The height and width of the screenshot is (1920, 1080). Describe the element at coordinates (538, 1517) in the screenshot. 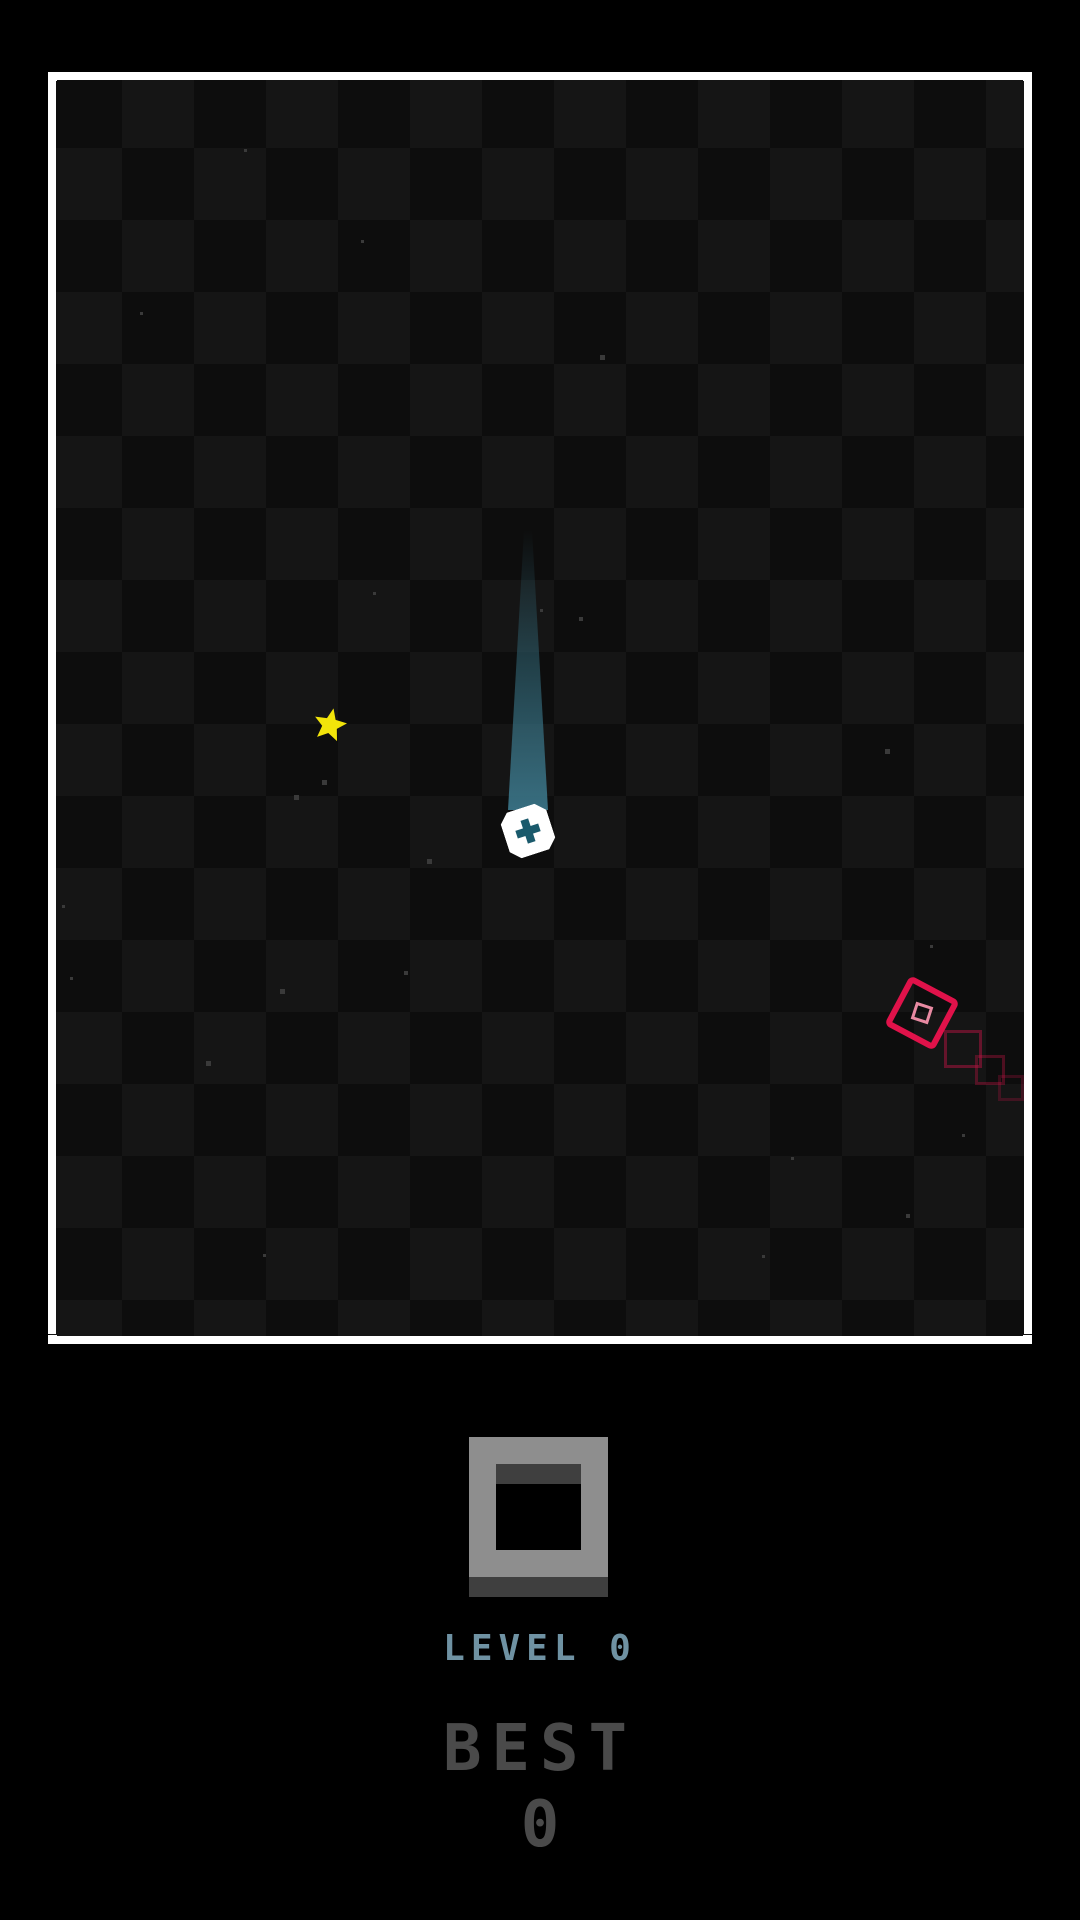

I see `score-display: 0` at that location.